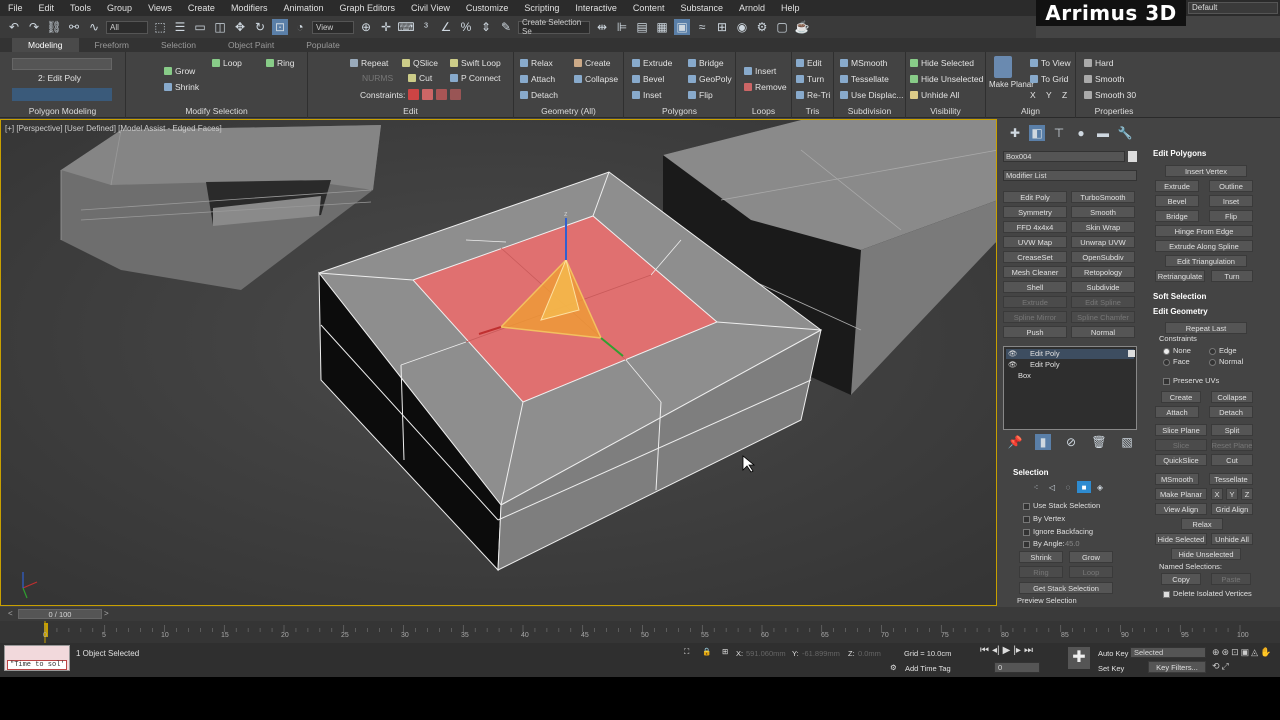  What do you see at coordinates (1177, 201) in the screenshot?
I see `bevel-poly-button: Bevel` at bounding box center [1177, 201].